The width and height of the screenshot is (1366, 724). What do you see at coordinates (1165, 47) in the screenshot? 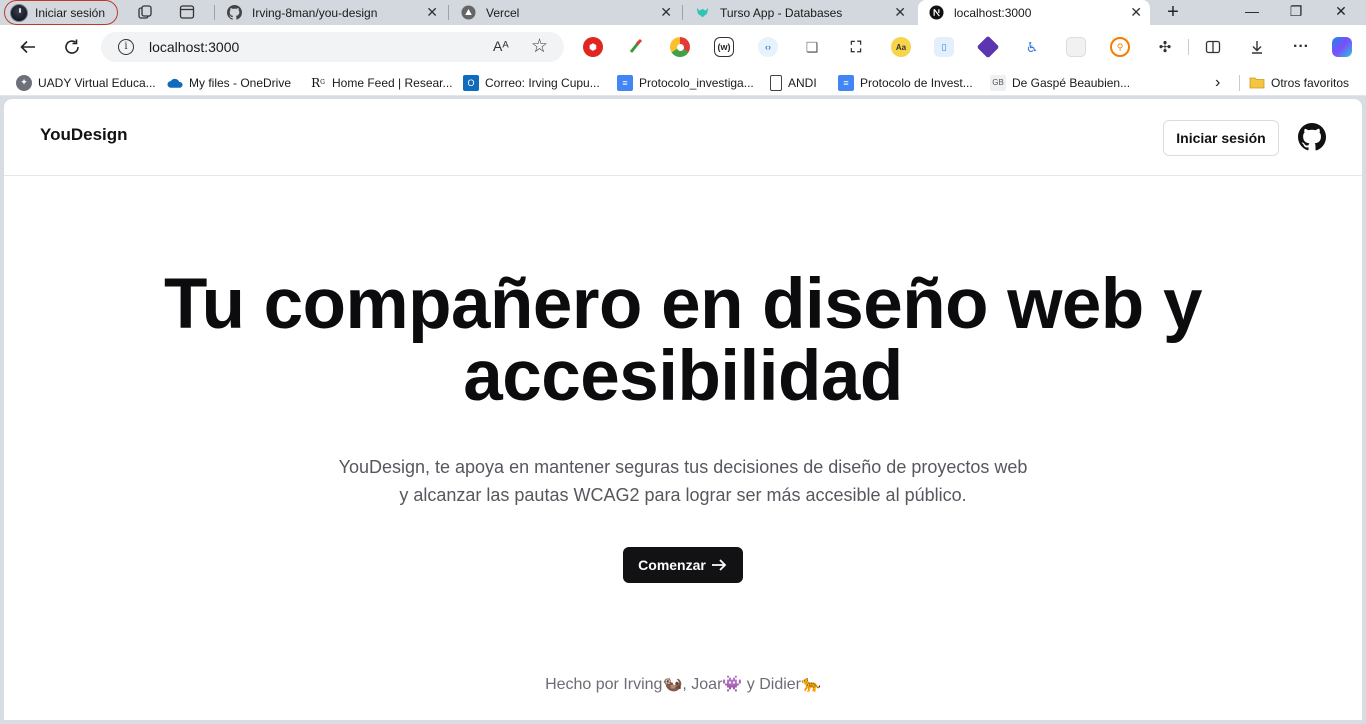
I see `extensions-puzzle-icon: ✣` at bounding box center [1165, 47].